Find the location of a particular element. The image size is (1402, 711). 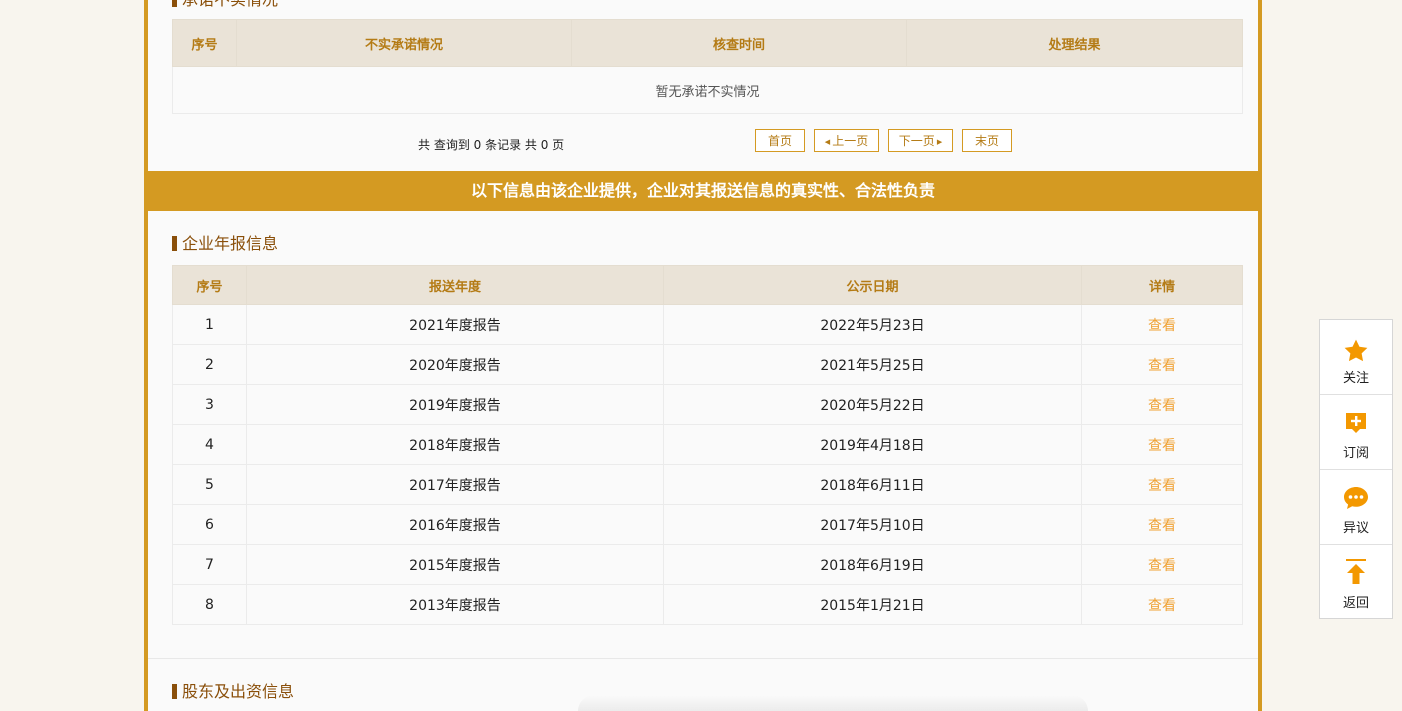

row-year: 2021年度报告 is located at coordinates (455, 324).